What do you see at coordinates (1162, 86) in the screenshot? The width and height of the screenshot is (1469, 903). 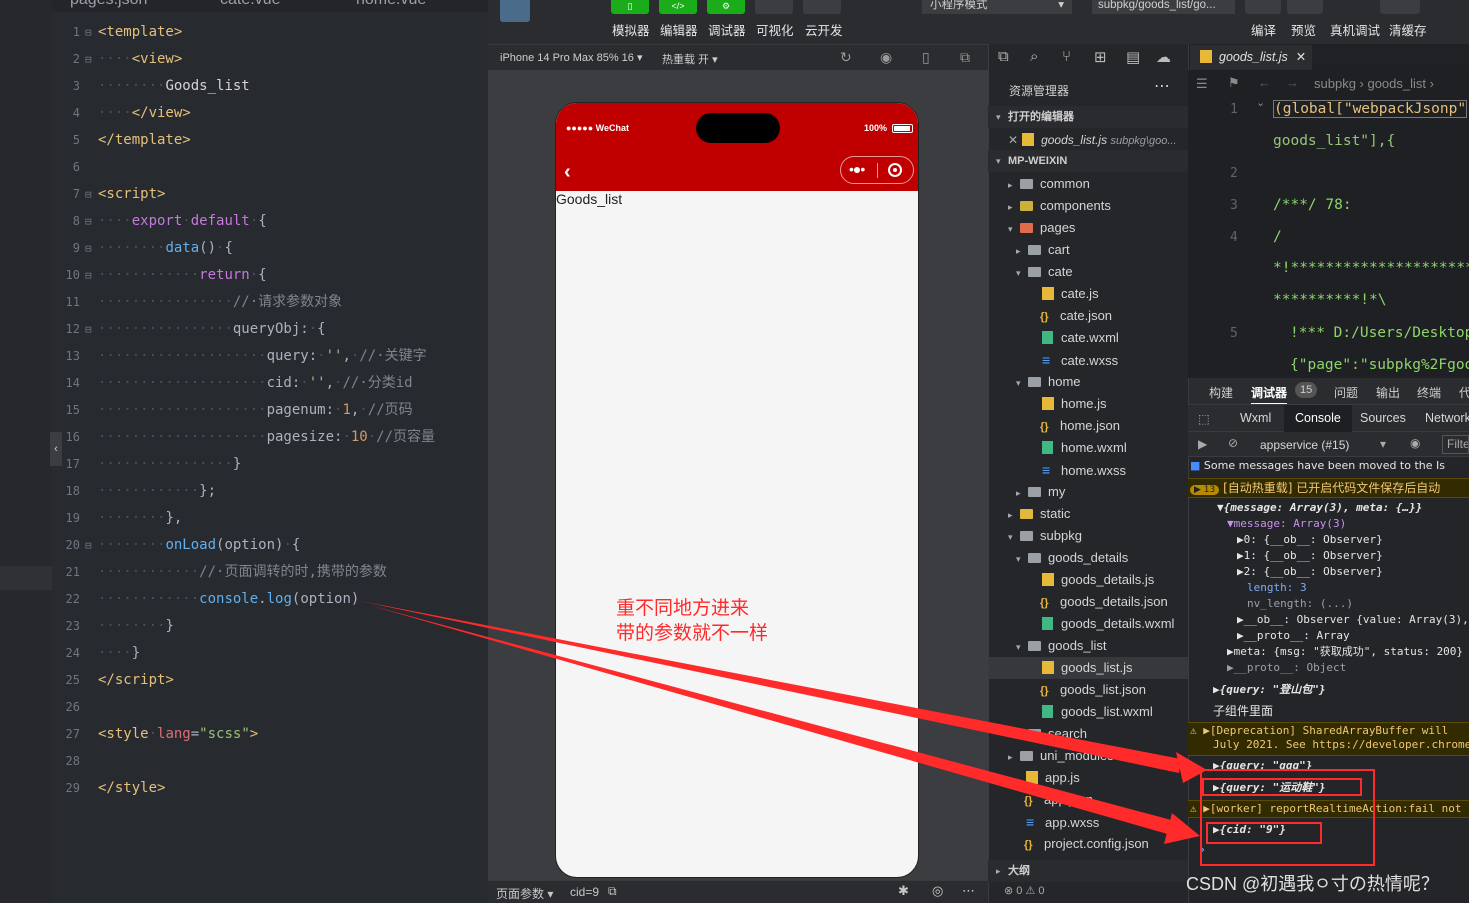 I see `explorer-more-icon: ⋯` at bounding box center [1162, 86].